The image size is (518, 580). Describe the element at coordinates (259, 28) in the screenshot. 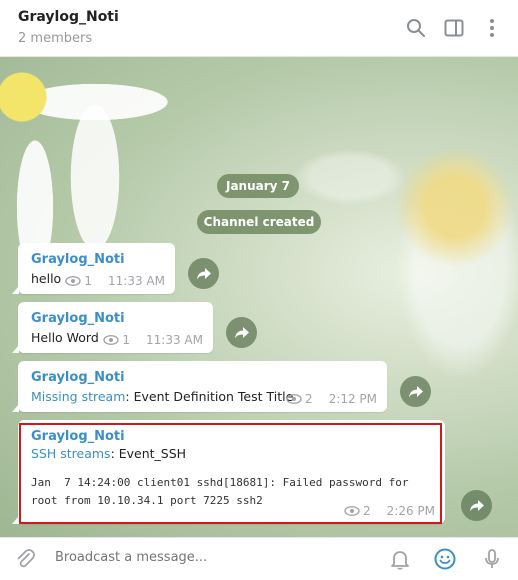

I see `chat-header: Graylog_Noti 2 members` at that location.